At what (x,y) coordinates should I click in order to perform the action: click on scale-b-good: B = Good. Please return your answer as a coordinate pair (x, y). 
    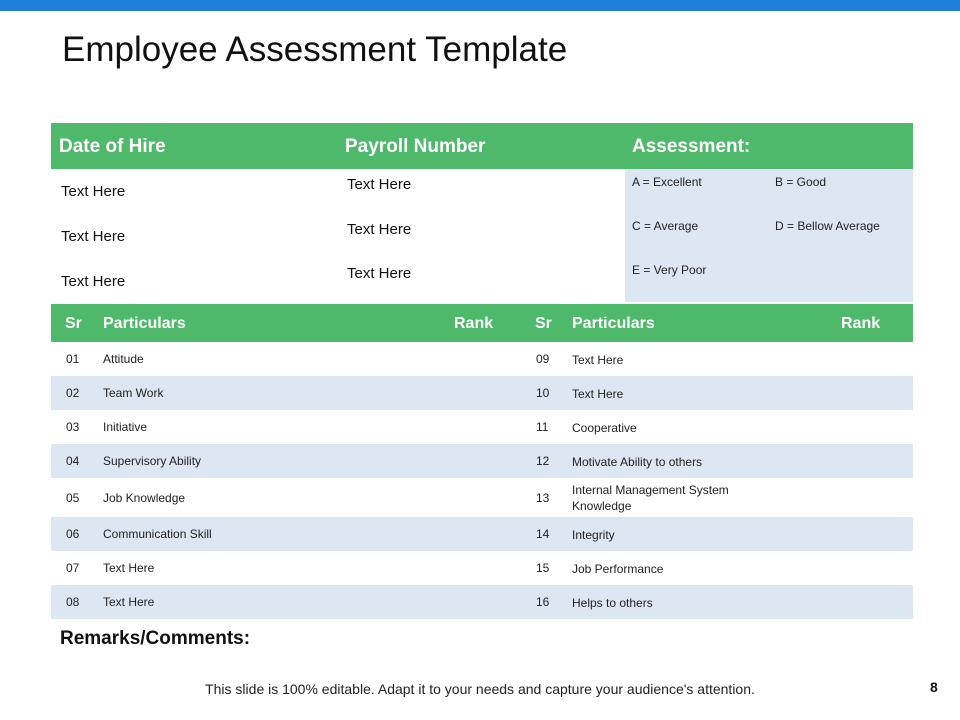
    Looking at the image, I should click on (801, 182).